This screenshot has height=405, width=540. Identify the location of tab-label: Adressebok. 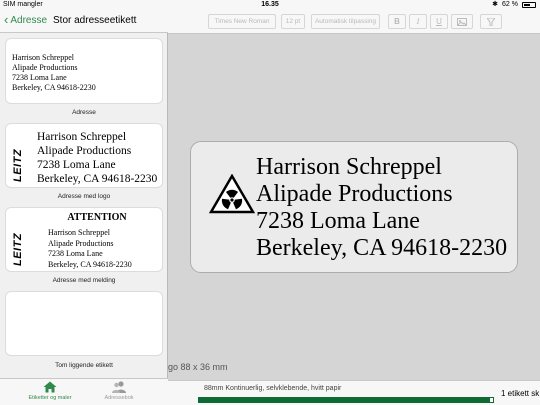
(119, 398).